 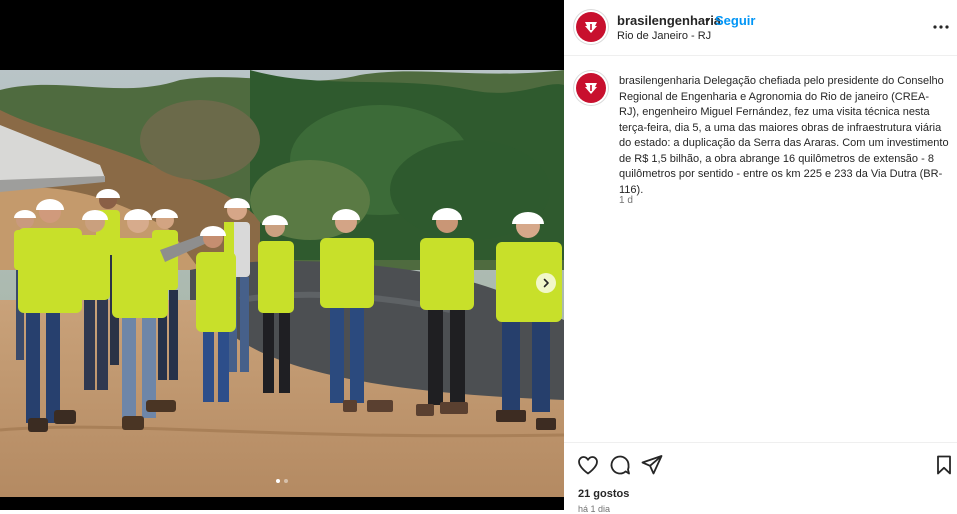 I want to click on carousel-next-button, so click(x=546, y=283).